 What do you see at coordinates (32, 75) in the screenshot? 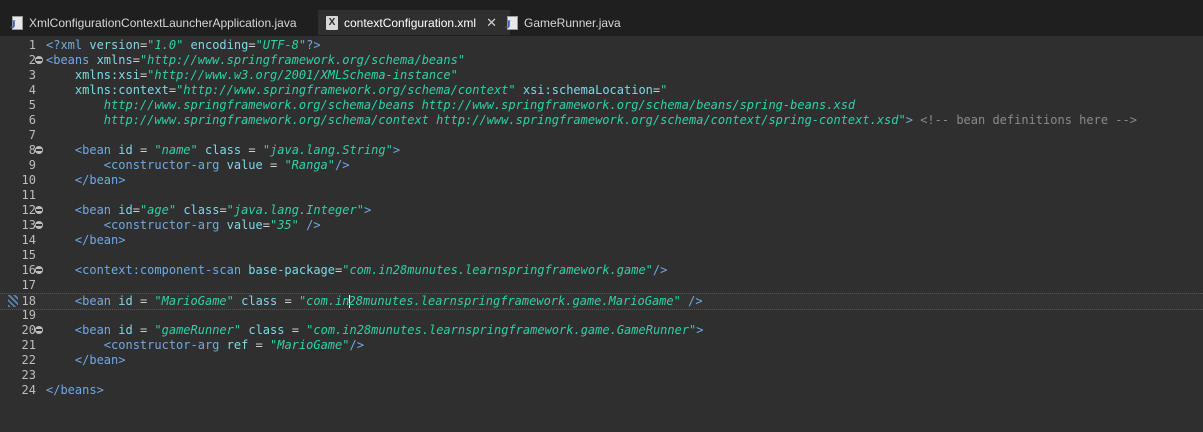
I see `line-number: 3` at bounding box center [32, 75].